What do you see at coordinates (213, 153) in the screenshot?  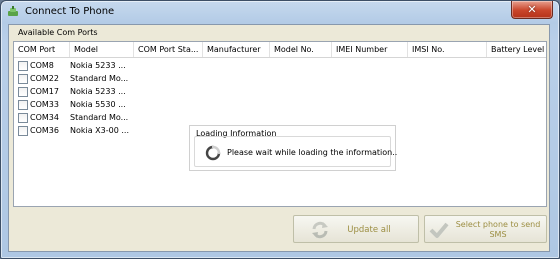 I see `spinner-icon` at bounding box center [213, 153].